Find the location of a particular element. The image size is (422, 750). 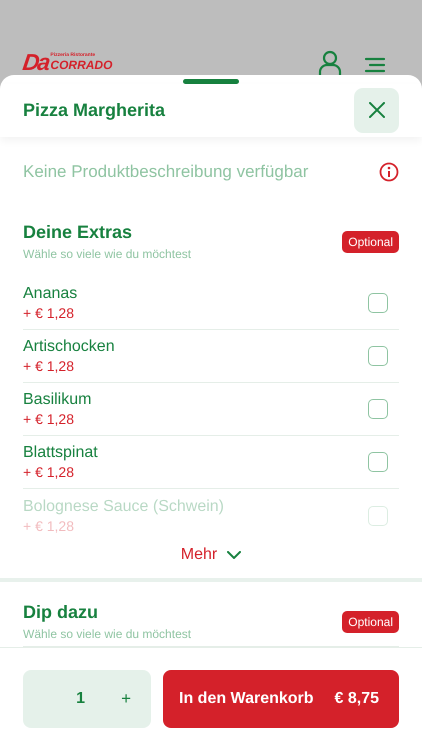

section-title: Dip dazu is located at coordinates (61, 612).